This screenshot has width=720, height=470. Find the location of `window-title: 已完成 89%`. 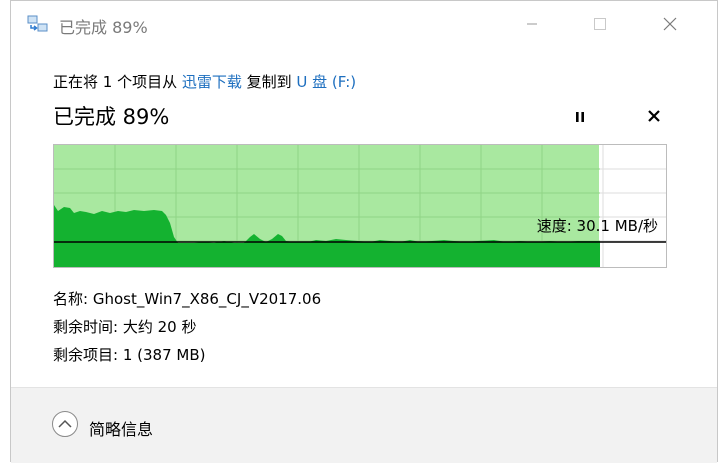

window-title: 已完成 89% is located at coordinates (103, 27).